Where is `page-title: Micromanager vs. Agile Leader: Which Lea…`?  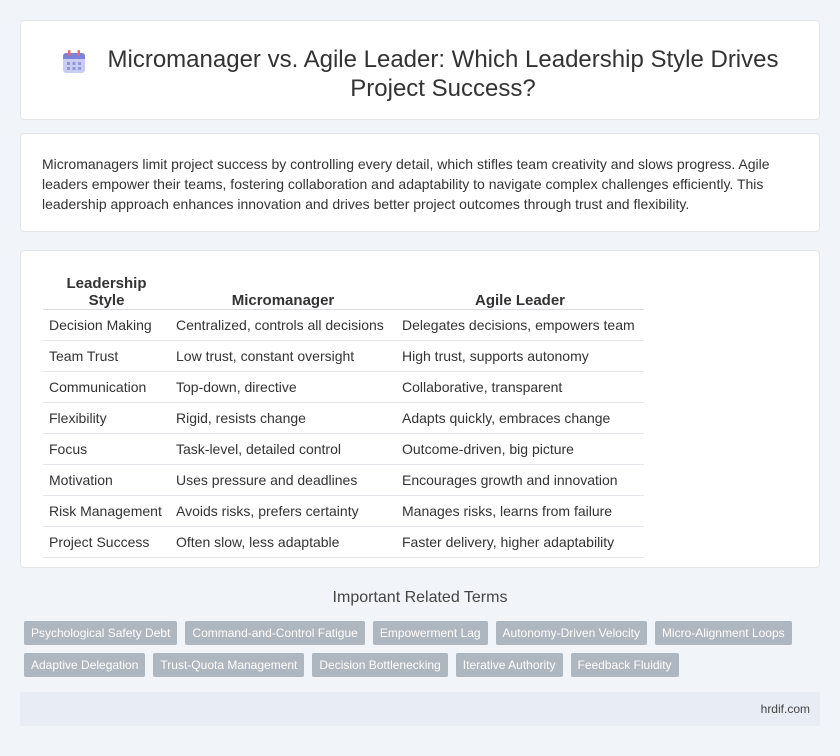 page-title: Micromanager vs. Agile Leader: Which Lea… is located at coordinates (443, 74).